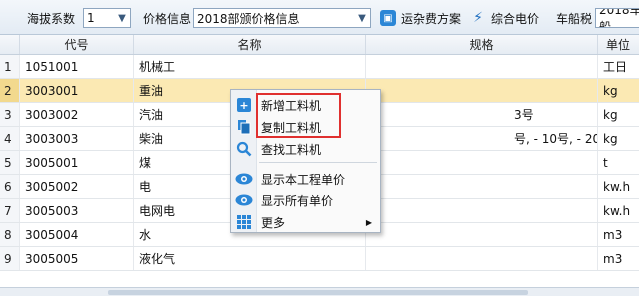 The image size is (639, 296). What do you see at coordinates (244, 149) in the screenshot?
I see `search-icon` at bounding box center [244, 149].